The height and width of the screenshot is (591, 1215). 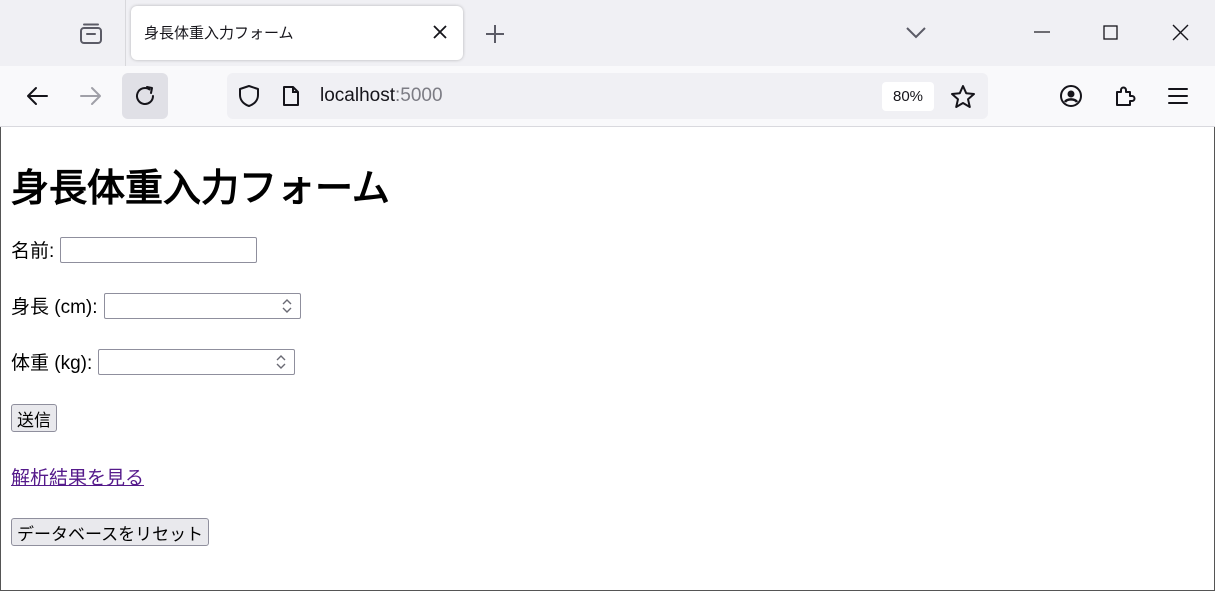 I want to click on weight-field, so click(x=184, y=361).